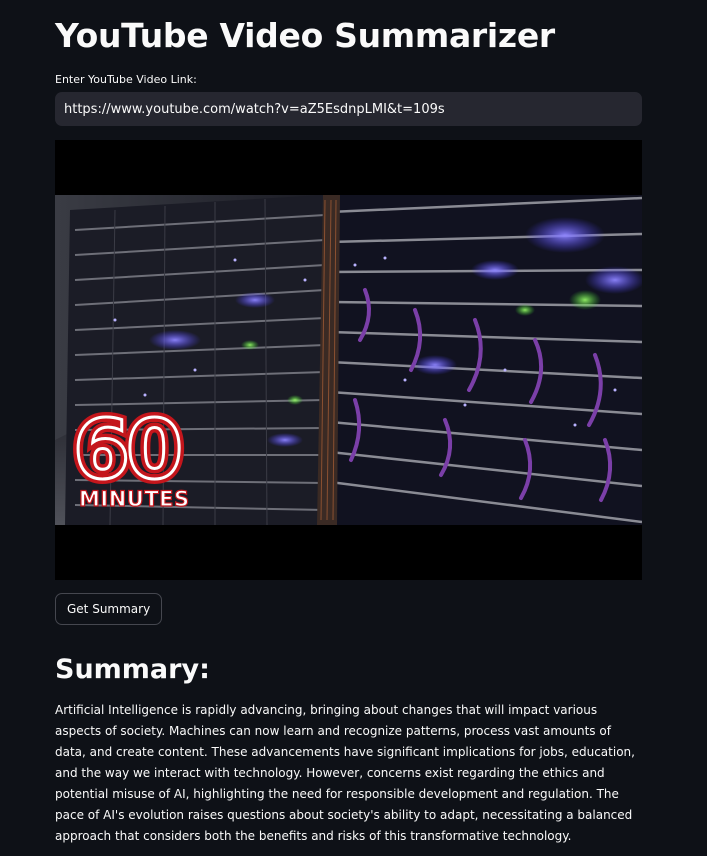 This screenshot has height=856, width=707. I want to click on video-link-label: Enter YouTube Video Link:, so click(126, 79).